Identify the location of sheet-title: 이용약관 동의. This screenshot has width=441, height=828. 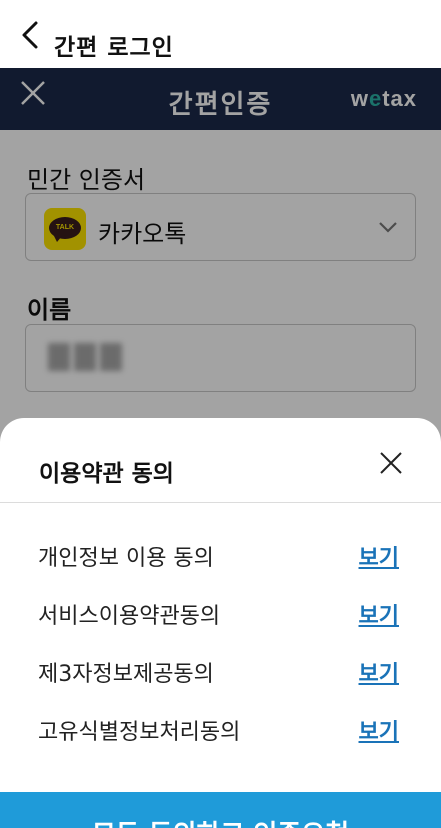
(106, 474).